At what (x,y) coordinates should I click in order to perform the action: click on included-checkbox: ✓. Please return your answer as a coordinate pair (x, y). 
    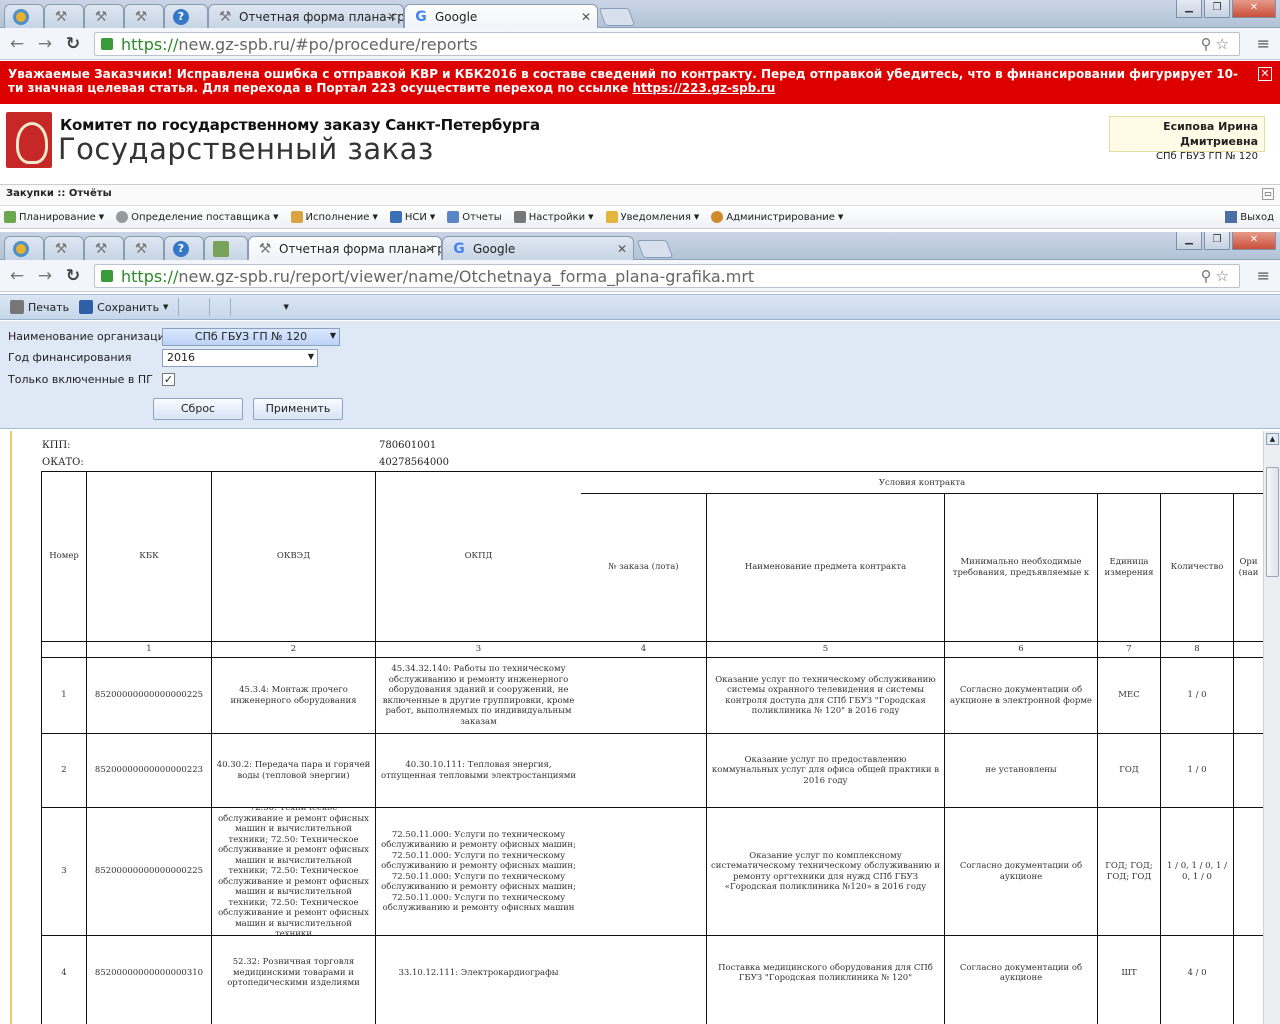
    Looking at the image, I should click on (168, 379).